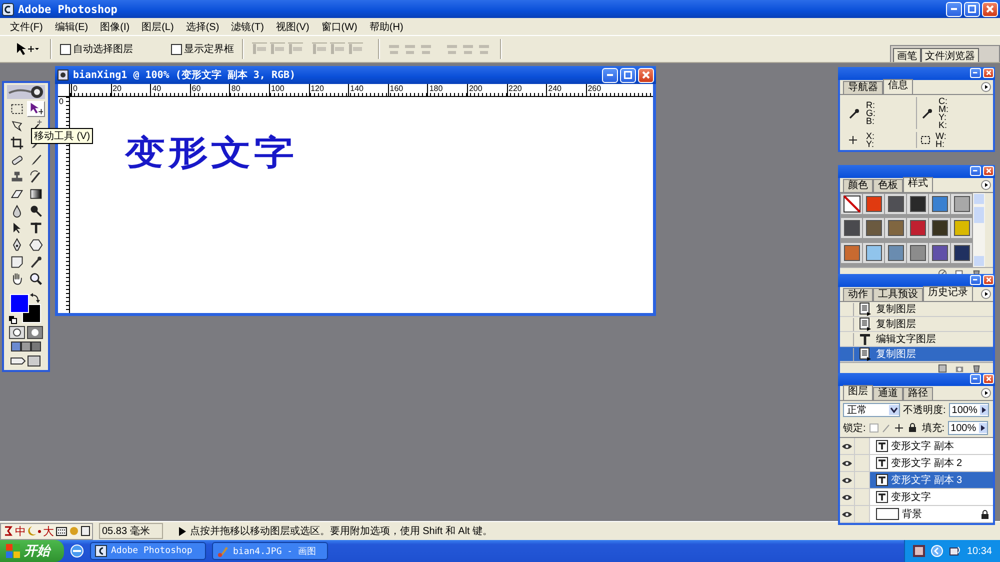 The image size is (1000, 562). Describe the element at coordinates (48, 531) in the screenshot. I see `ime-mode: 大` at that location.